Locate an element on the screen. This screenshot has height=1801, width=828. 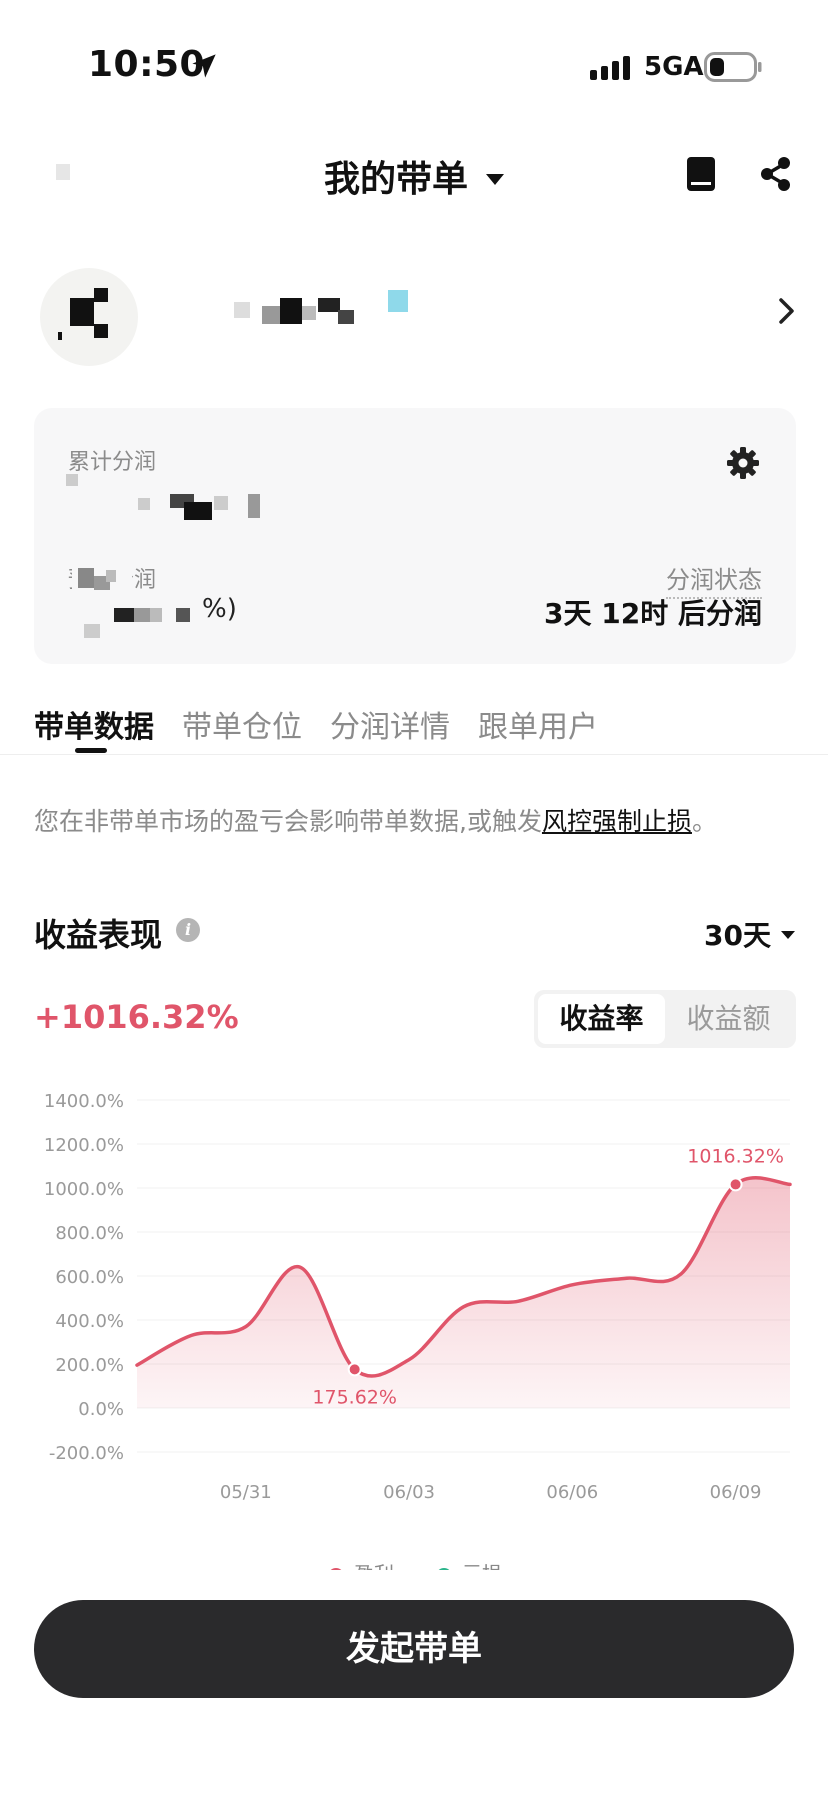
risk-notice-suffix: 。 is located at coordinates (704, 821).